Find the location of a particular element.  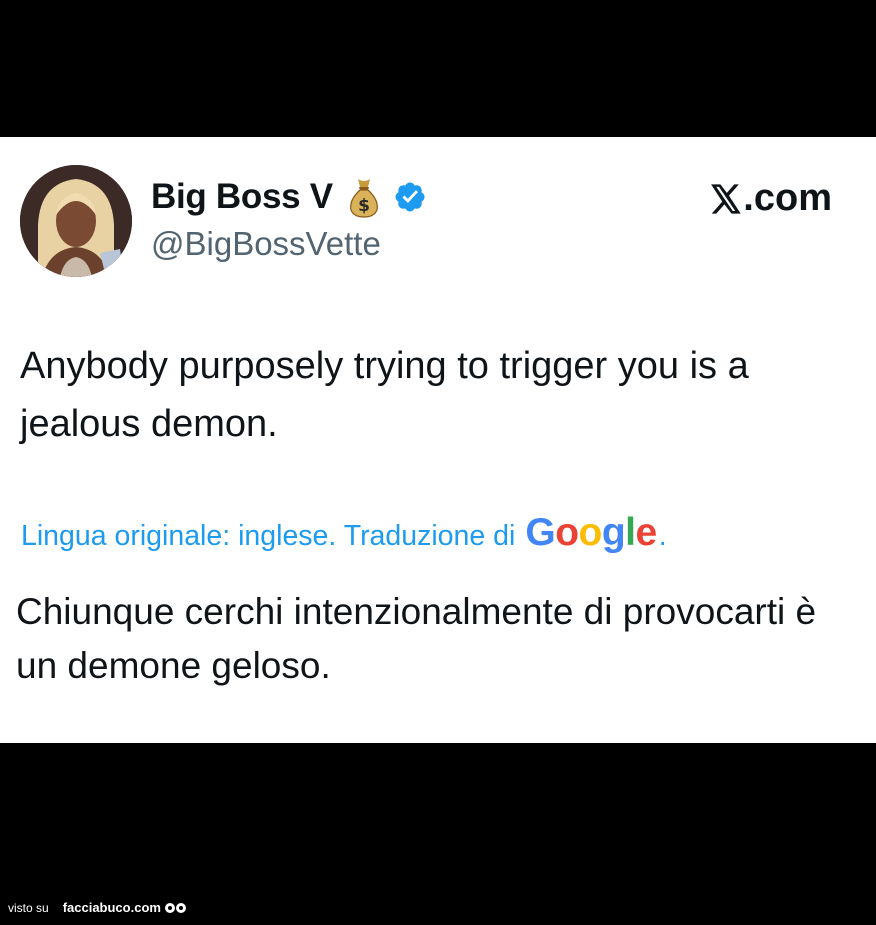

display-name: Big Boss V is located at coordinates (242, 197).